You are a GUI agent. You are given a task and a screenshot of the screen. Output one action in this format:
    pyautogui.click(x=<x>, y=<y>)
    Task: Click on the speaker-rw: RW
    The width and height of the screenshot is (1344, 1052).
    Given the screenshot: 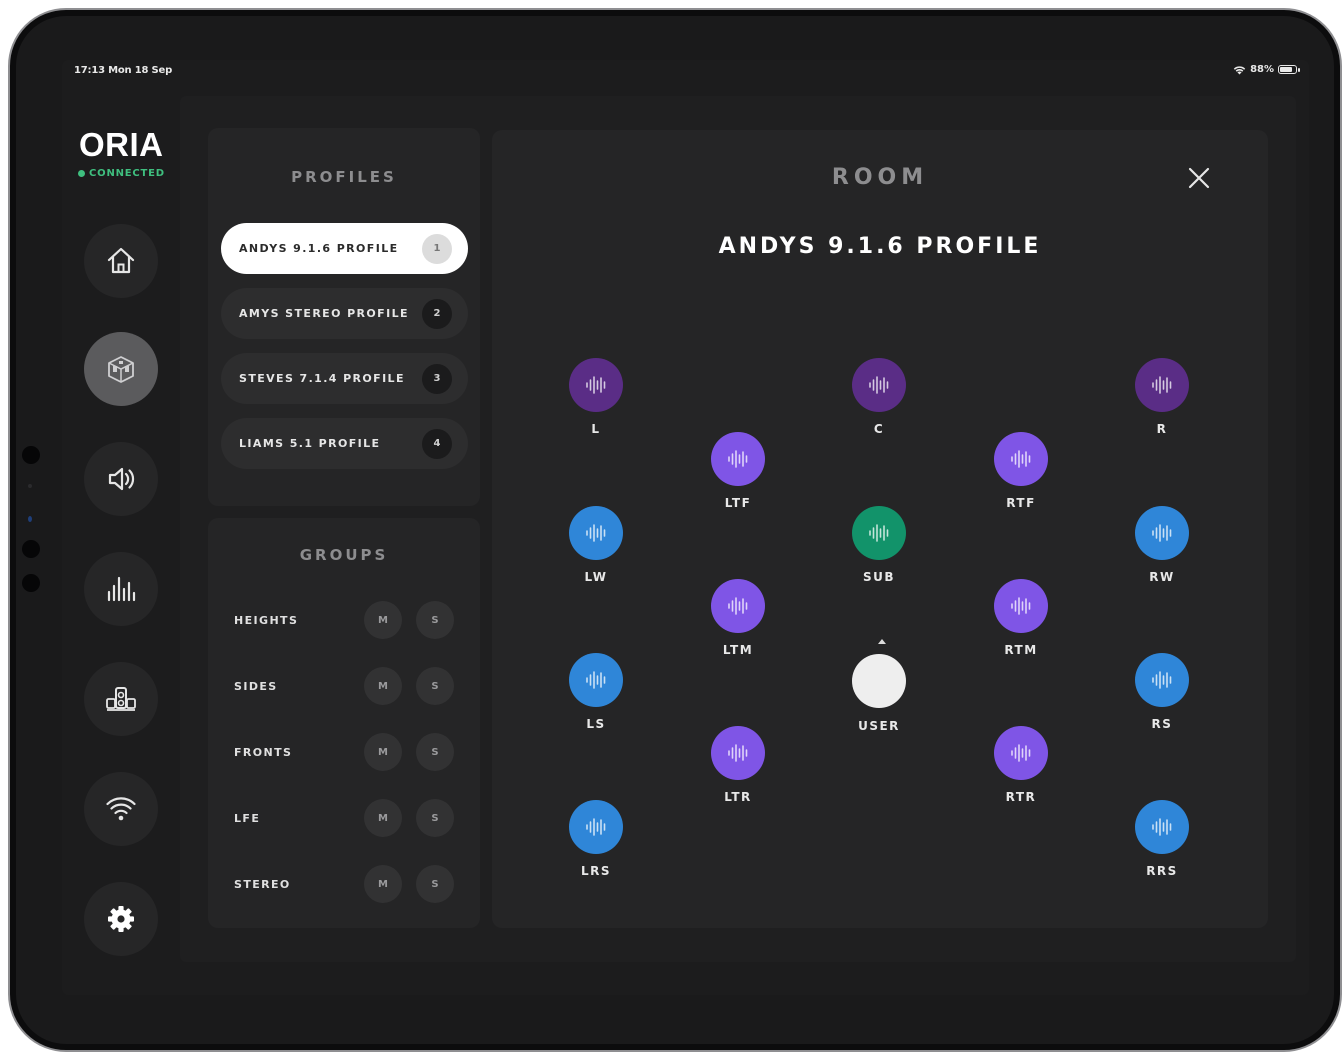 What is the action you would take?
    pyautogui.click(x=1162, y=554)
    